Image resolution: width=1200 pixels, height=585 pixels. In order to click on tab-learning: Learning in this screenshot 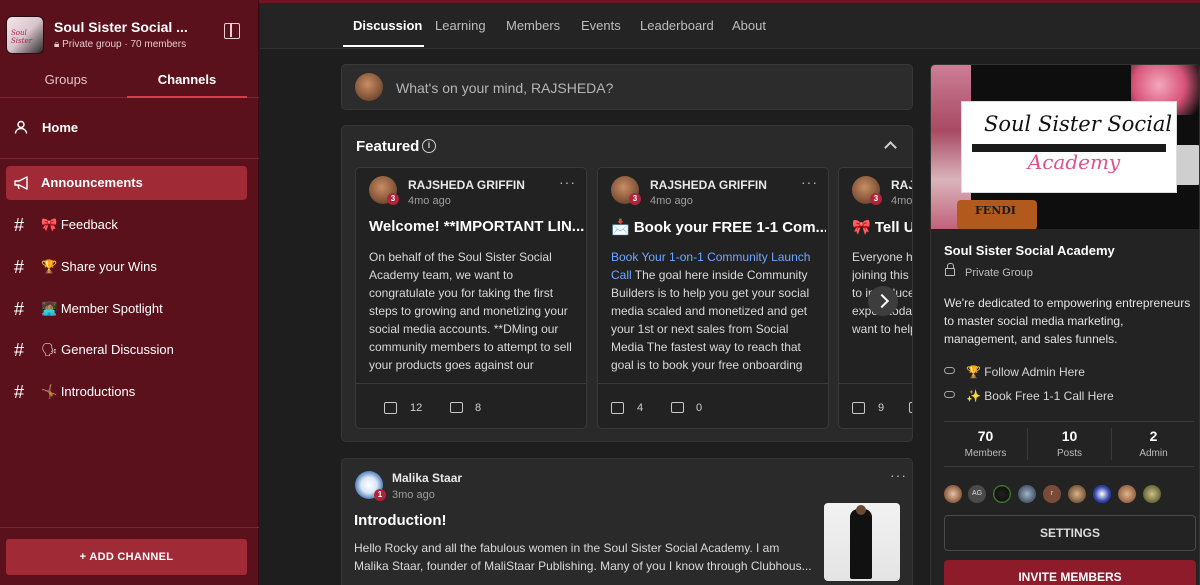, I will do `click(460, 25)`.